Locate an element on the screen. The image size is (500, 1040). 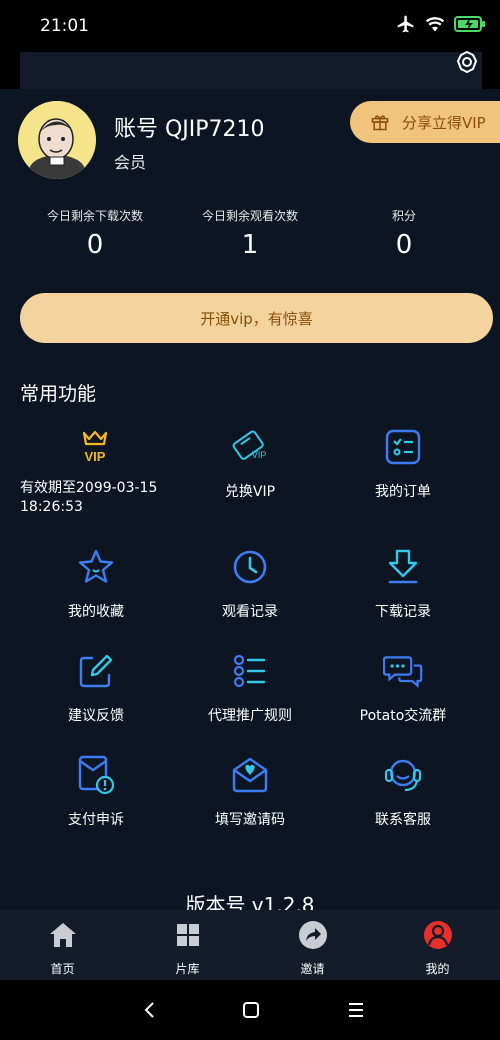
bottom-nav: 首页 片库 邀请 我的 is located at coordinates (250, 945).